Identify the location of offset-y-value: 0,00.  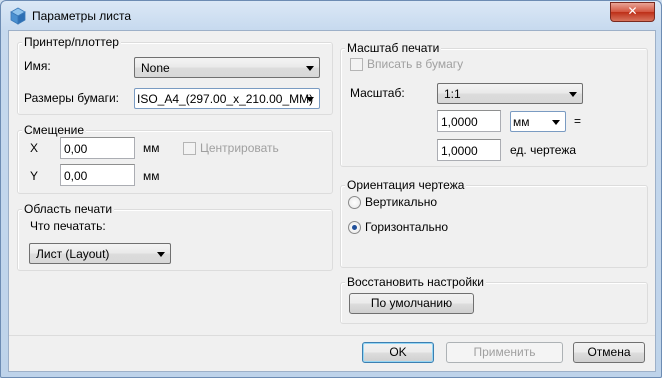
(76, 176).